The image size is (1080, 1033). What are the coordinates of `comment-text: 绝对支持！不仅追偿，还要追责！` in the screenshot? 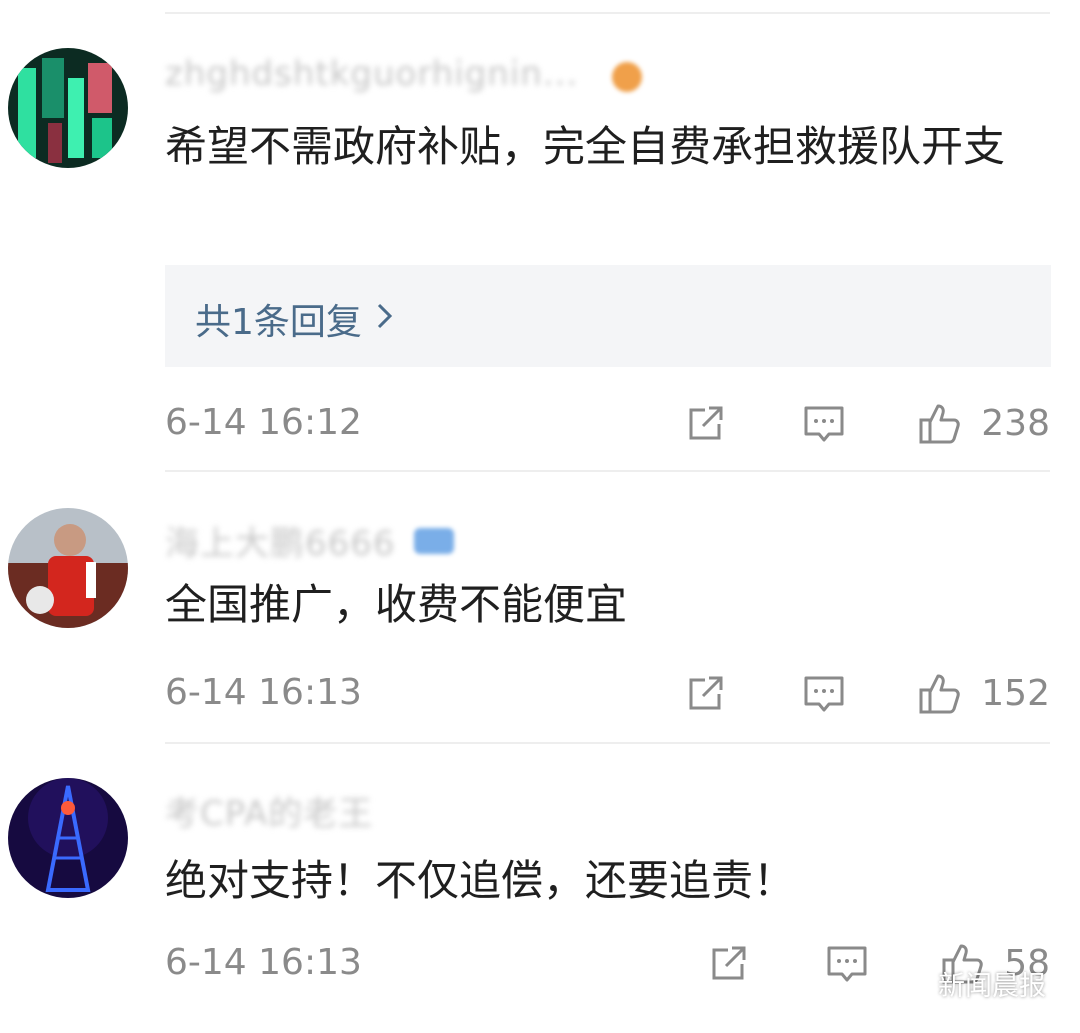 It's located at (480, 880).